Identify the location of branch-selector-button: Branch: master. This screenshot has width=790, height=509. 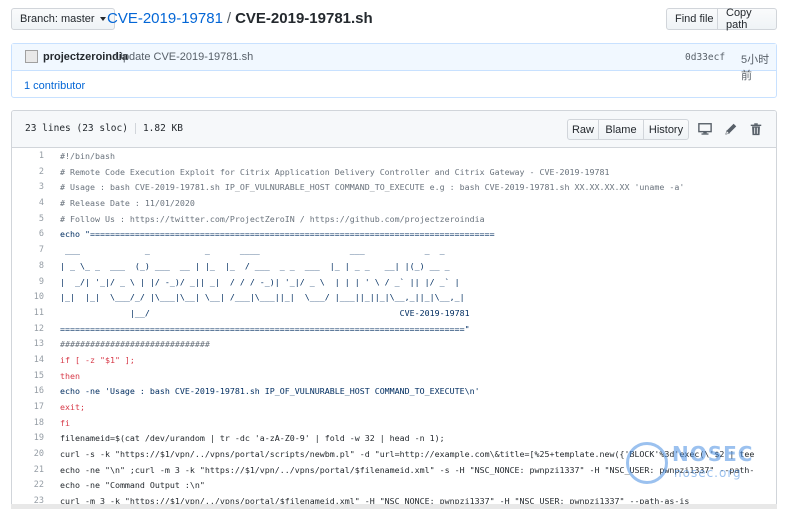
(63, 19).